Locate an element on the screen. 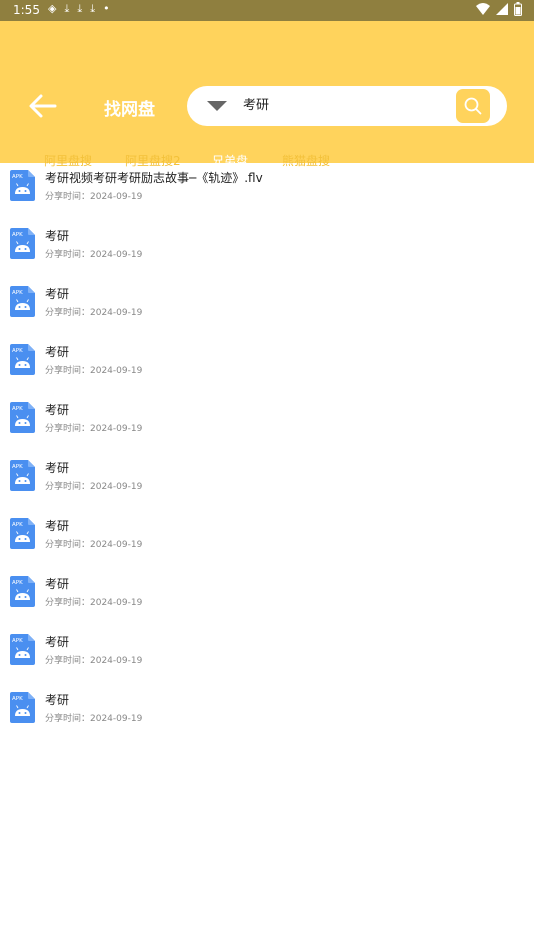 This screenshot has width=534, height=949. search-box is located at coordinates (347, 106).